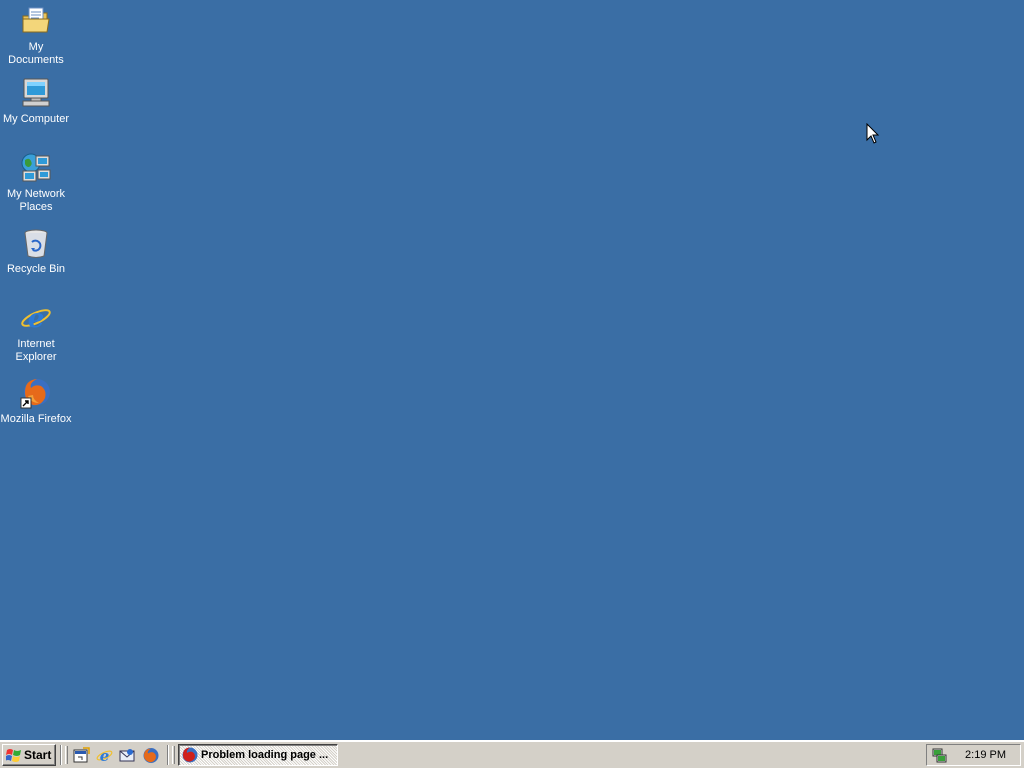  I want to click on desktop-icon-label: My Network Places, so click(36, 200).